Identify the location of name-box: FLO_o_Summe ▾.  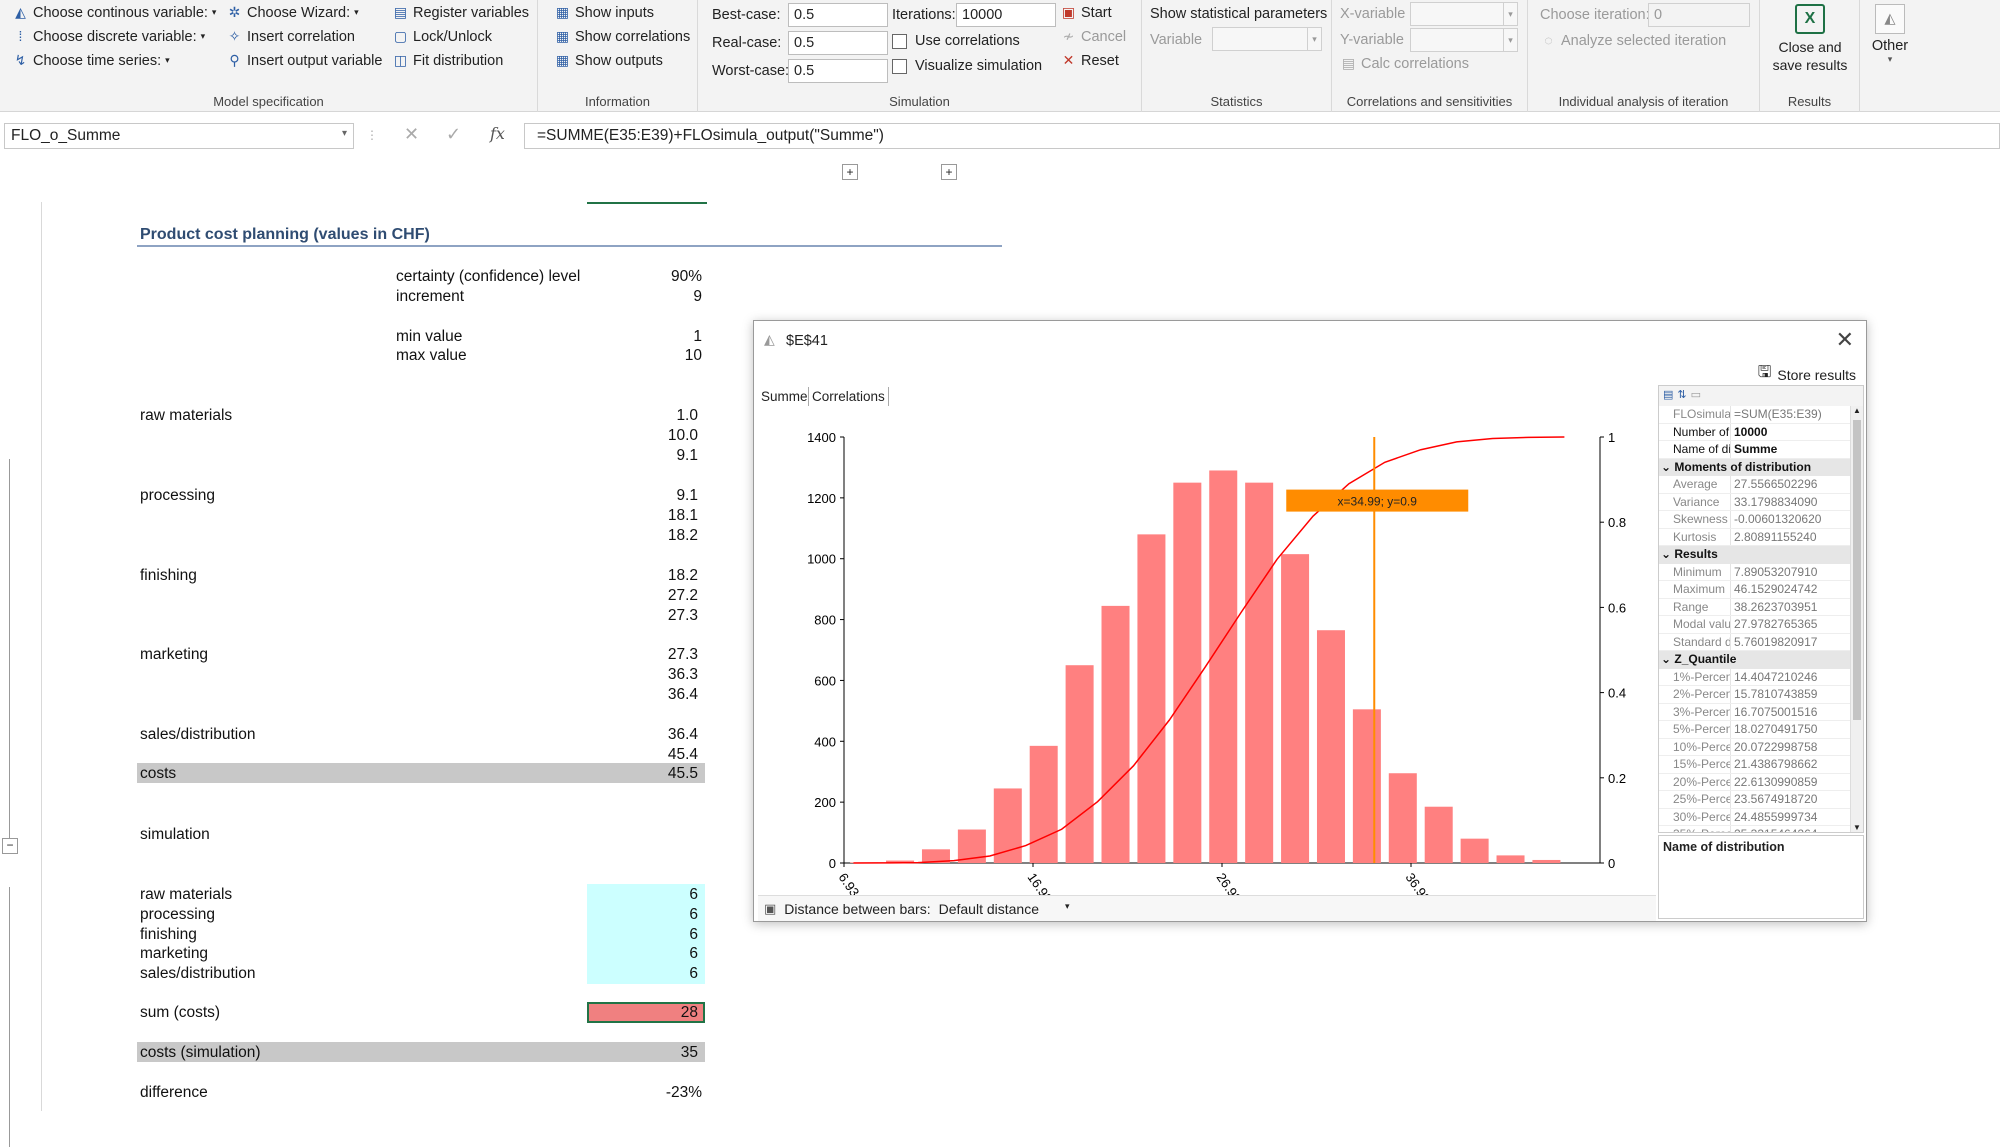
(179, 136).